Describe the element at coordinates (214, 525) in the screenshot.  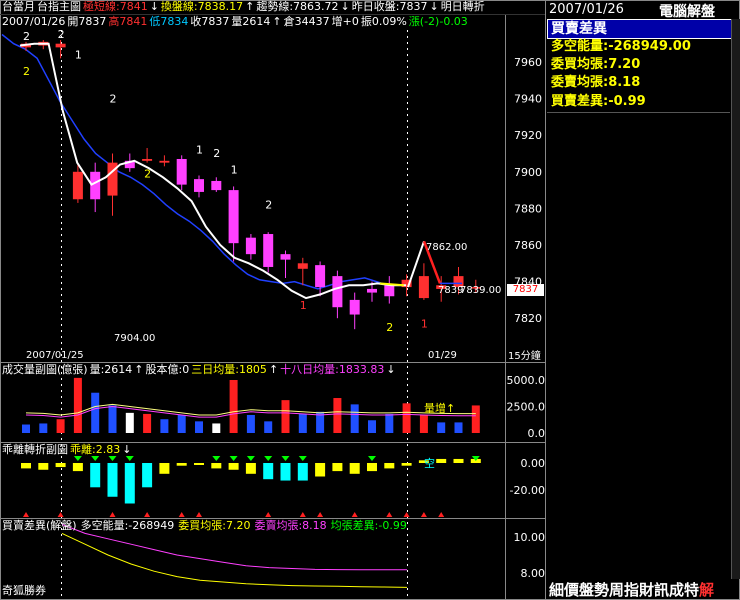
I see `buysell-header-item-2: 委買均張:7.20` at that location.